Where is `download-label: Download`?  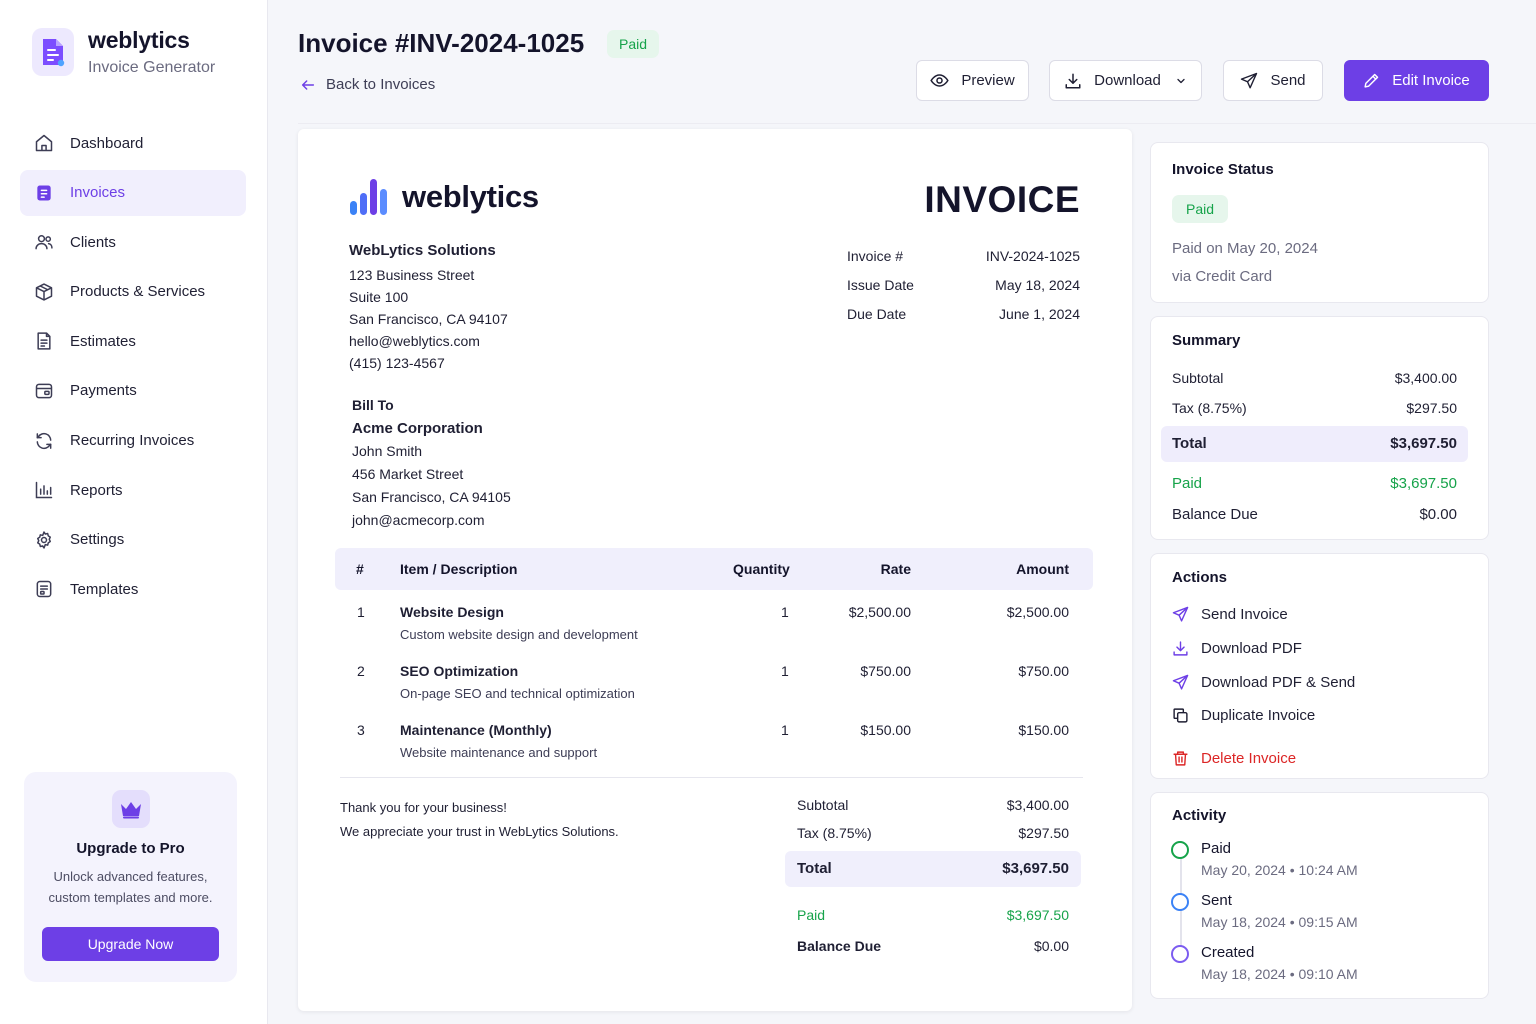
download-label: Download is located at coordinates (1127, 80).